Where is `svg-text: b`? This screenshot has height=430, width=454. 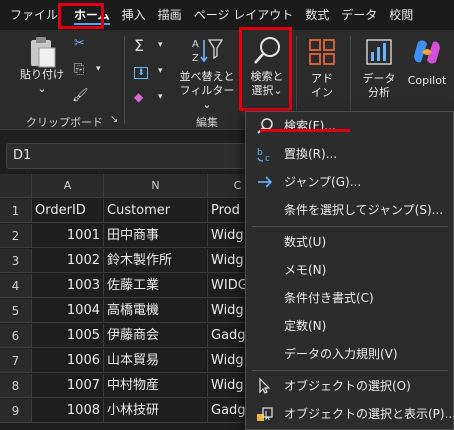
svg-text: b is located at coordinates (260, 153).